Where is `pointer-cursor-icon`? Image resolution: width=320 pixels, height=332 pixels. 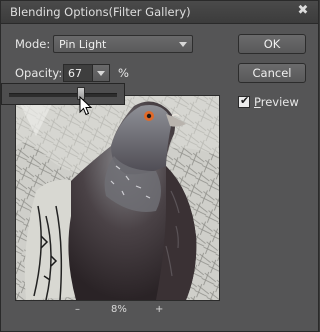 pointer-cursor-icon is located at coordinates (86, 106).